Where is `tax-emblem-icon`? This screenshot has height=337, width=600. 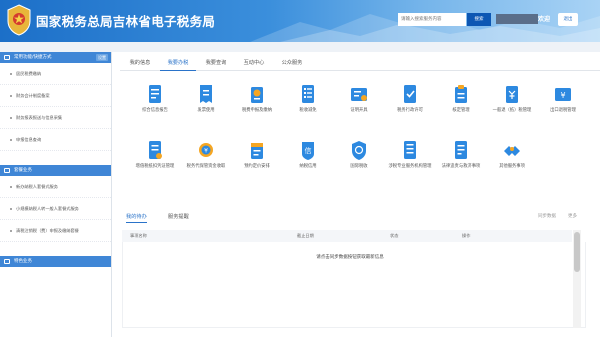
tax-emblem-icon is located at coordinates (19, 20).